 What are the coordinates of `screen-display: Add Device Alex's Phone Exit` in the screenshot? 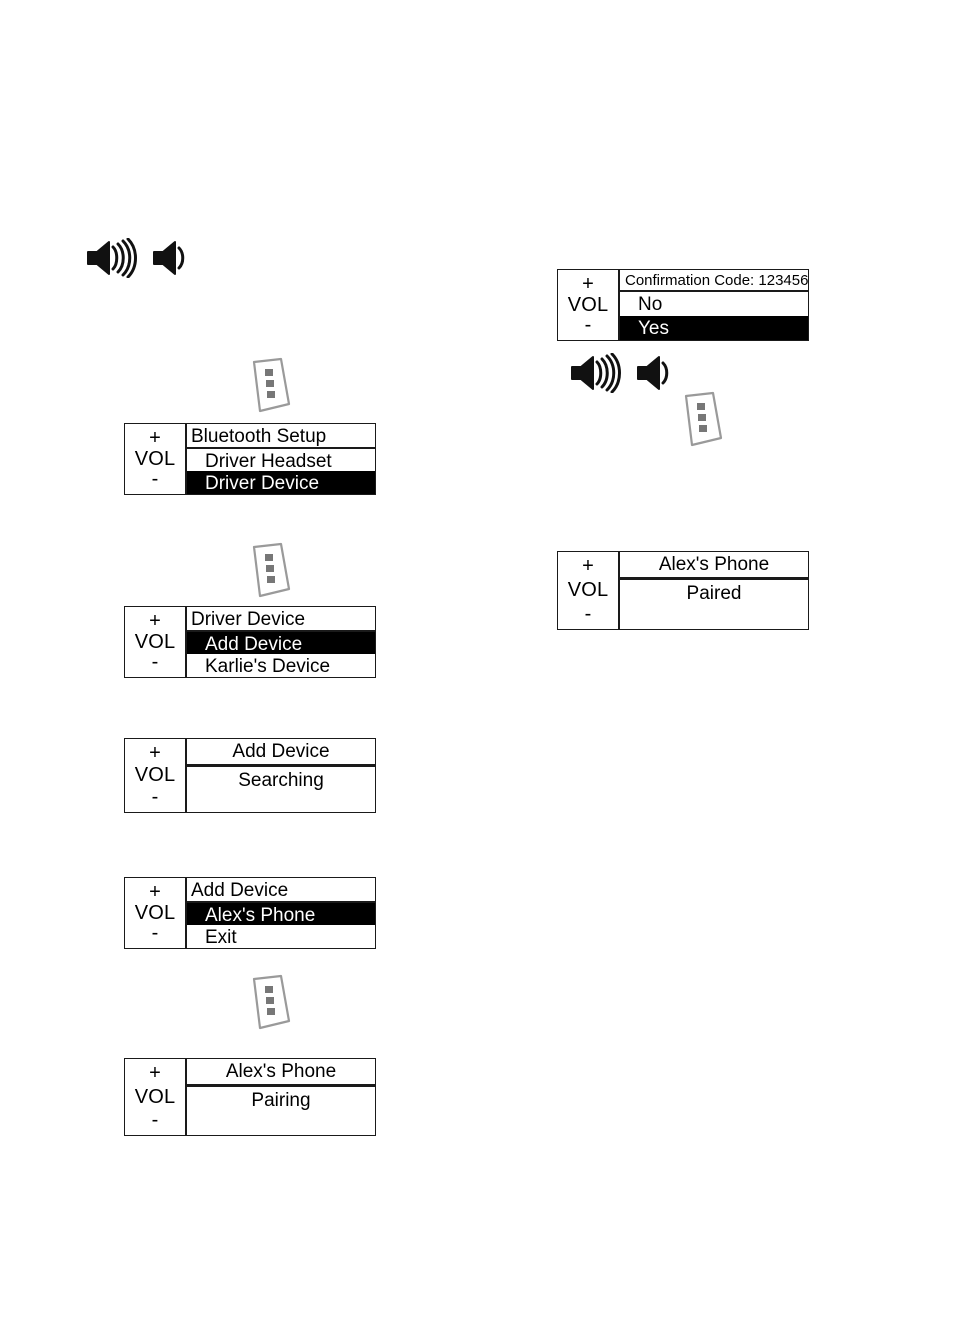 It's located at (281, 913).